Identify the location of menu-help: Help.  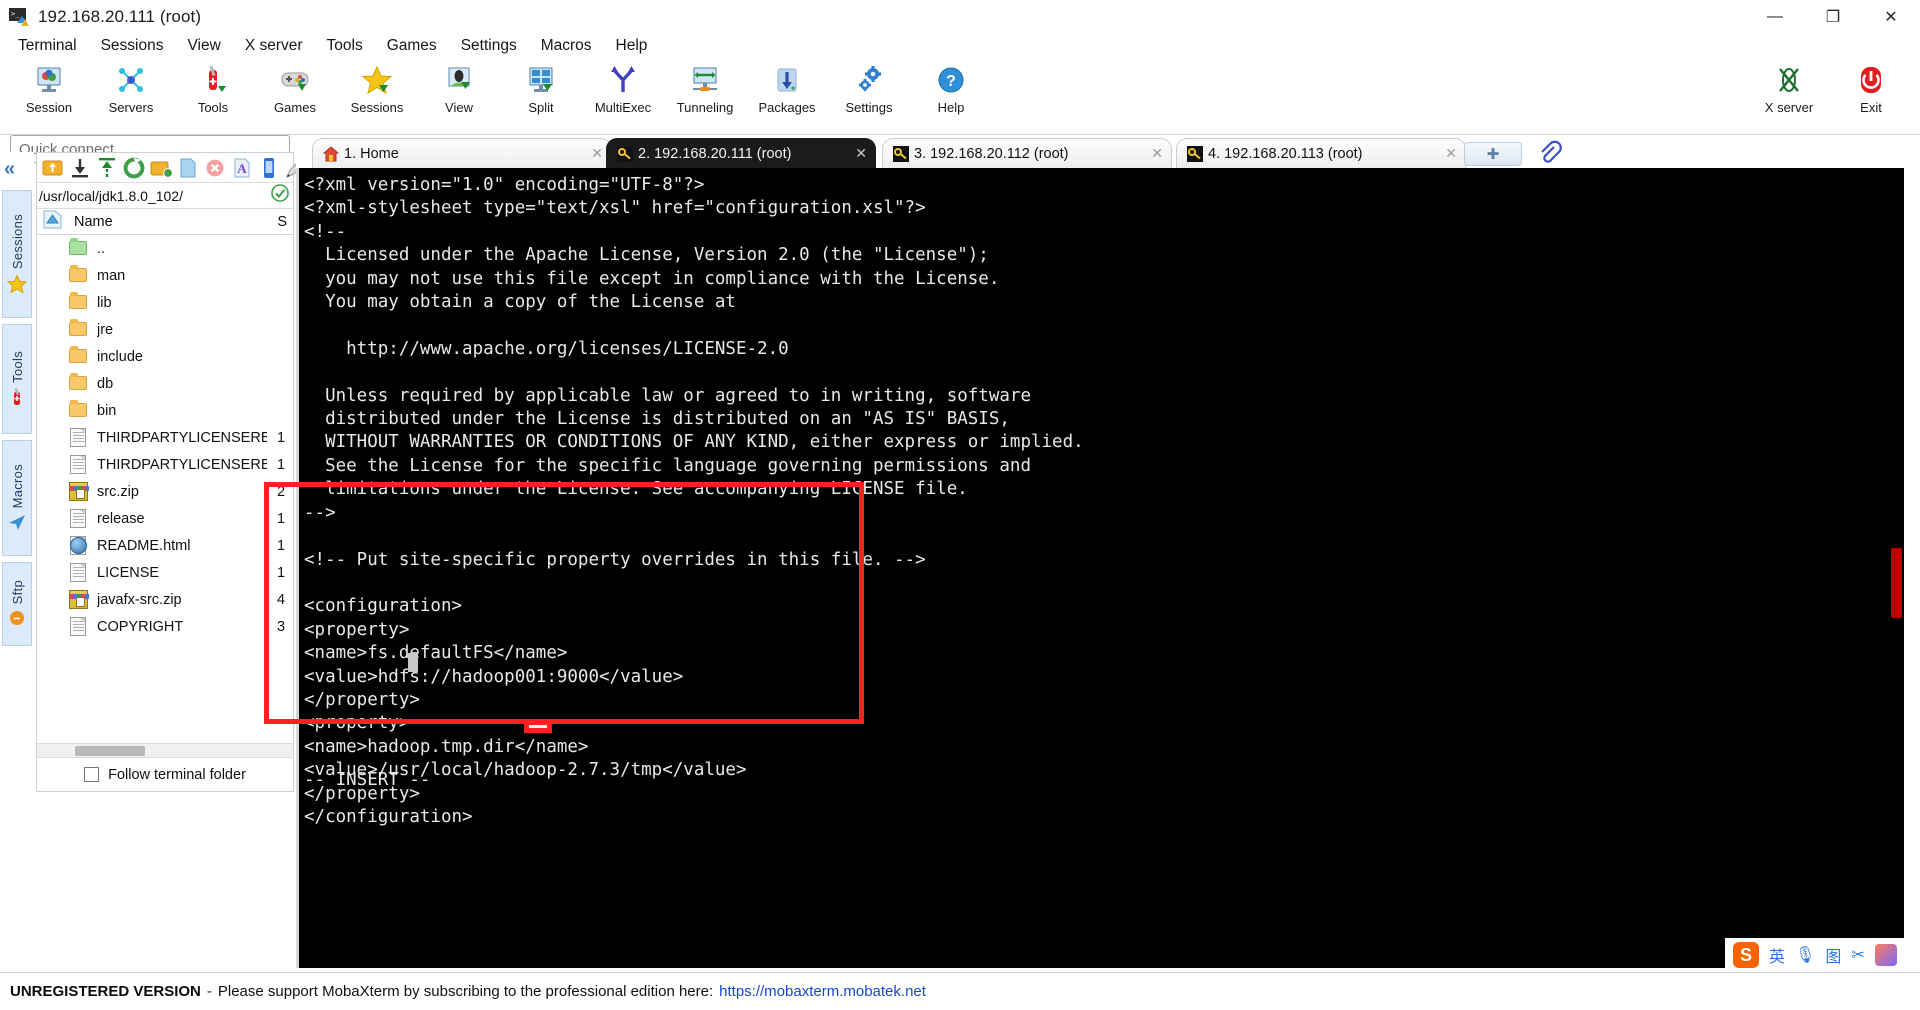
(632, 46).